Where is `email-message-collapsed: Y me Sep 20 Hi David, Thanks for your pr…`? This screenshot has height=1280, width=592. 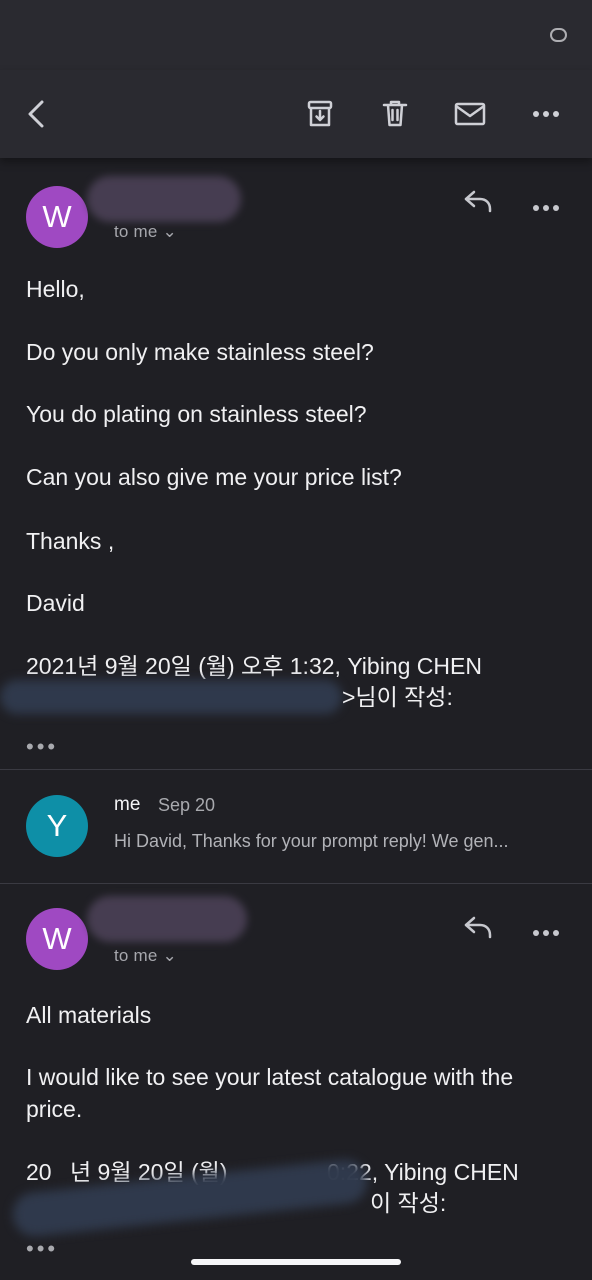
email-message-collapsed: Y me Sep 20 Hi David, Thanks for your pr… is located at coordinates (296, 826).